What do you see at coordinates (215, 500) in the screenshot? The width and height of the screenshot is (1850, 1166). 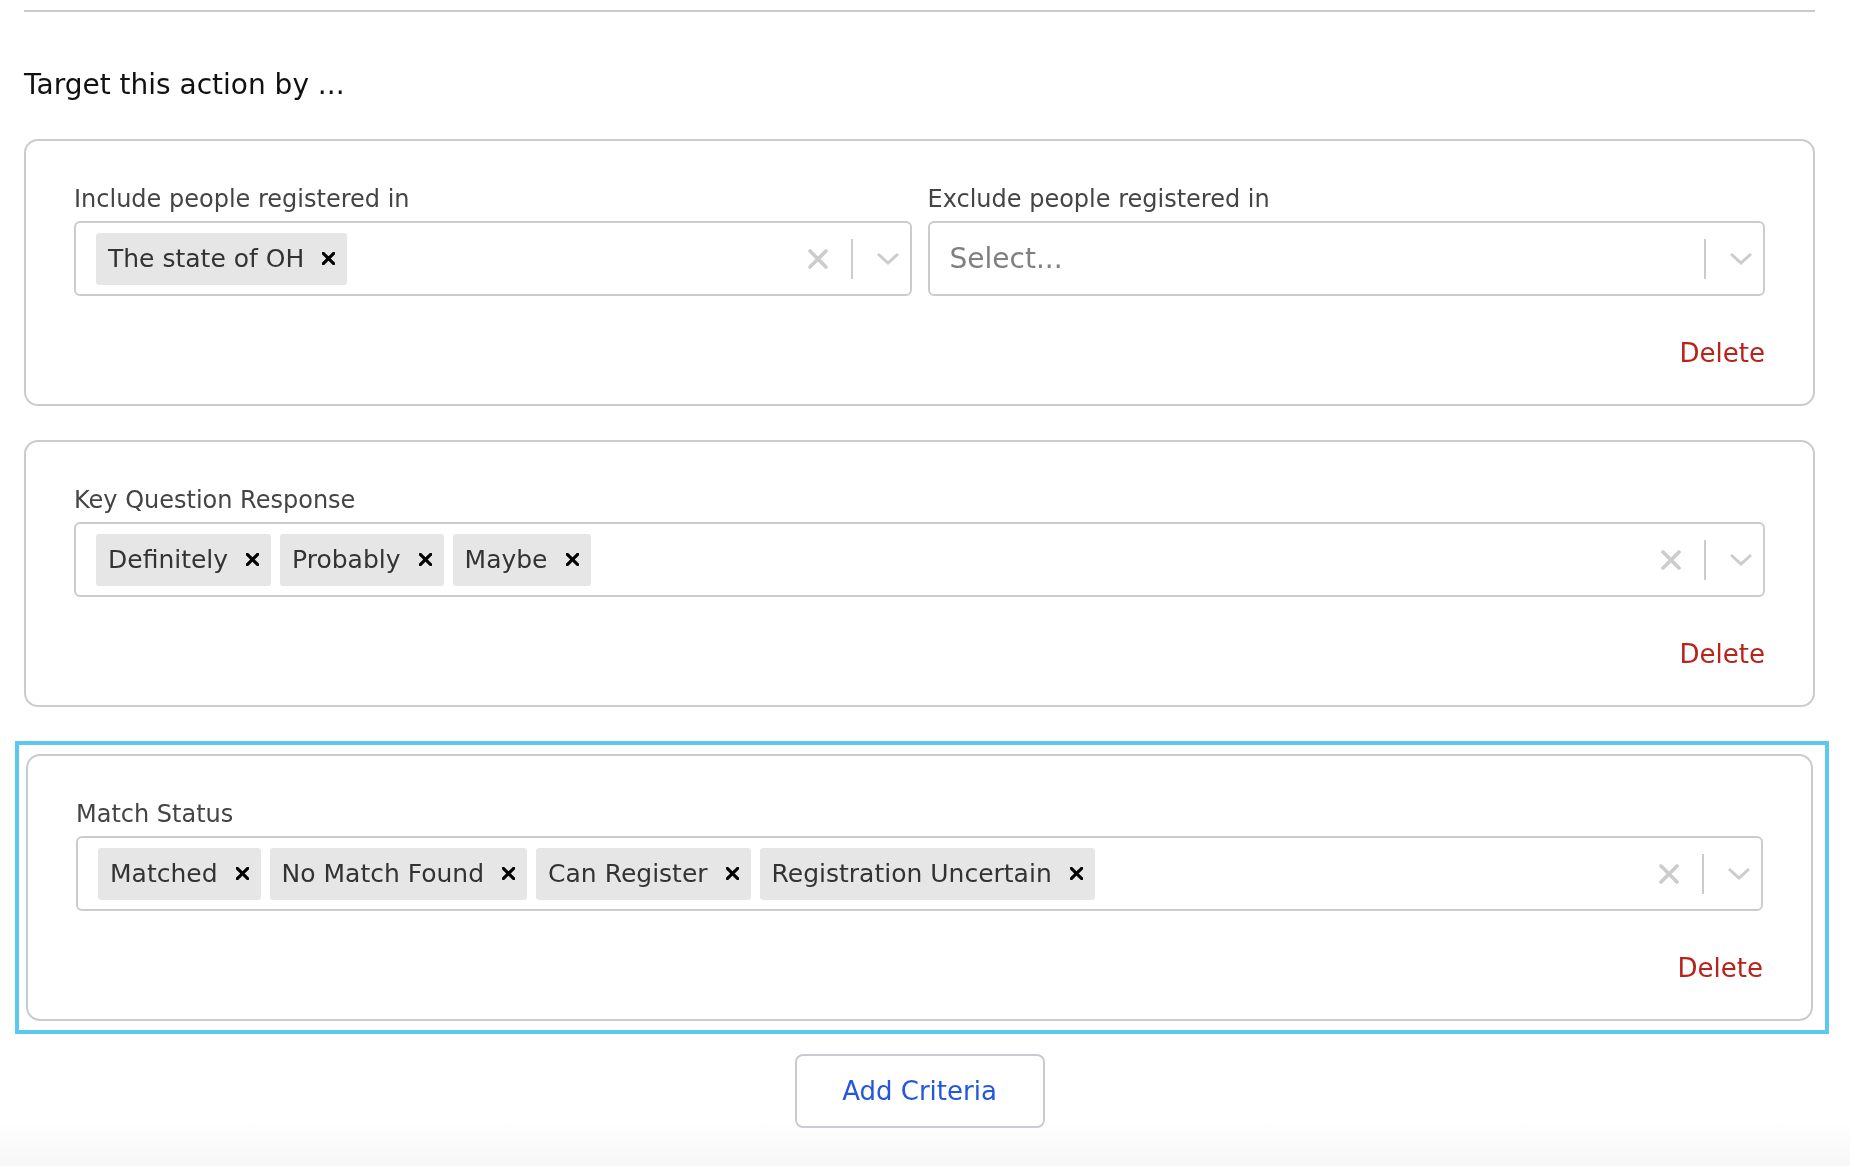 I see `field-label: Key Question Response` at bounding box center [215, 500].